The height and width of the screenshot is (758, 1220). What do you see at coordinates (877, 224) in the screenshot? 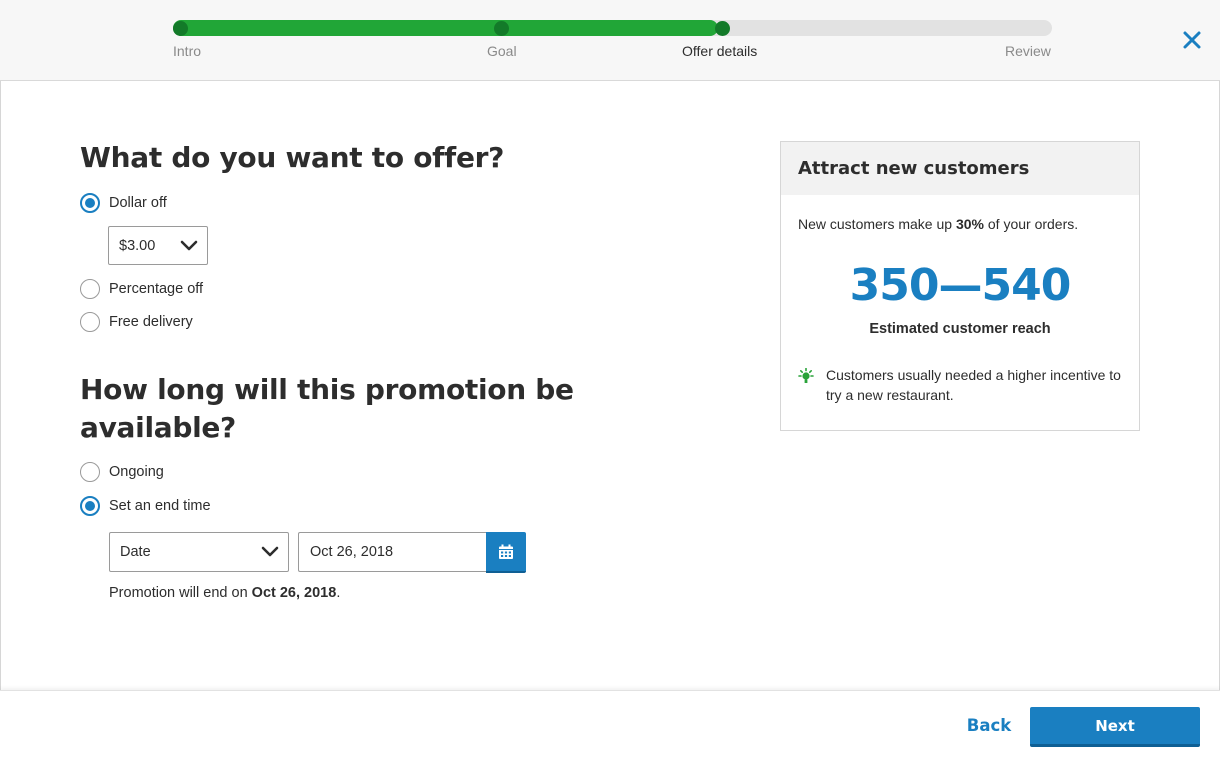
I see `card-text-prefix: New customers make up` at bounding box center [877, 224].